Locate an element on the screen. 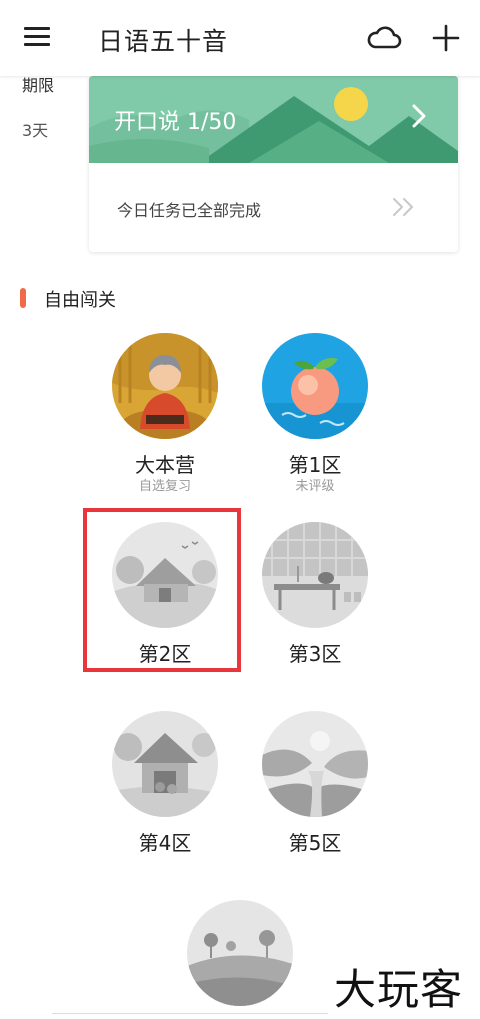  app-header: 日语五十音 is located at coordinates (240, 38).